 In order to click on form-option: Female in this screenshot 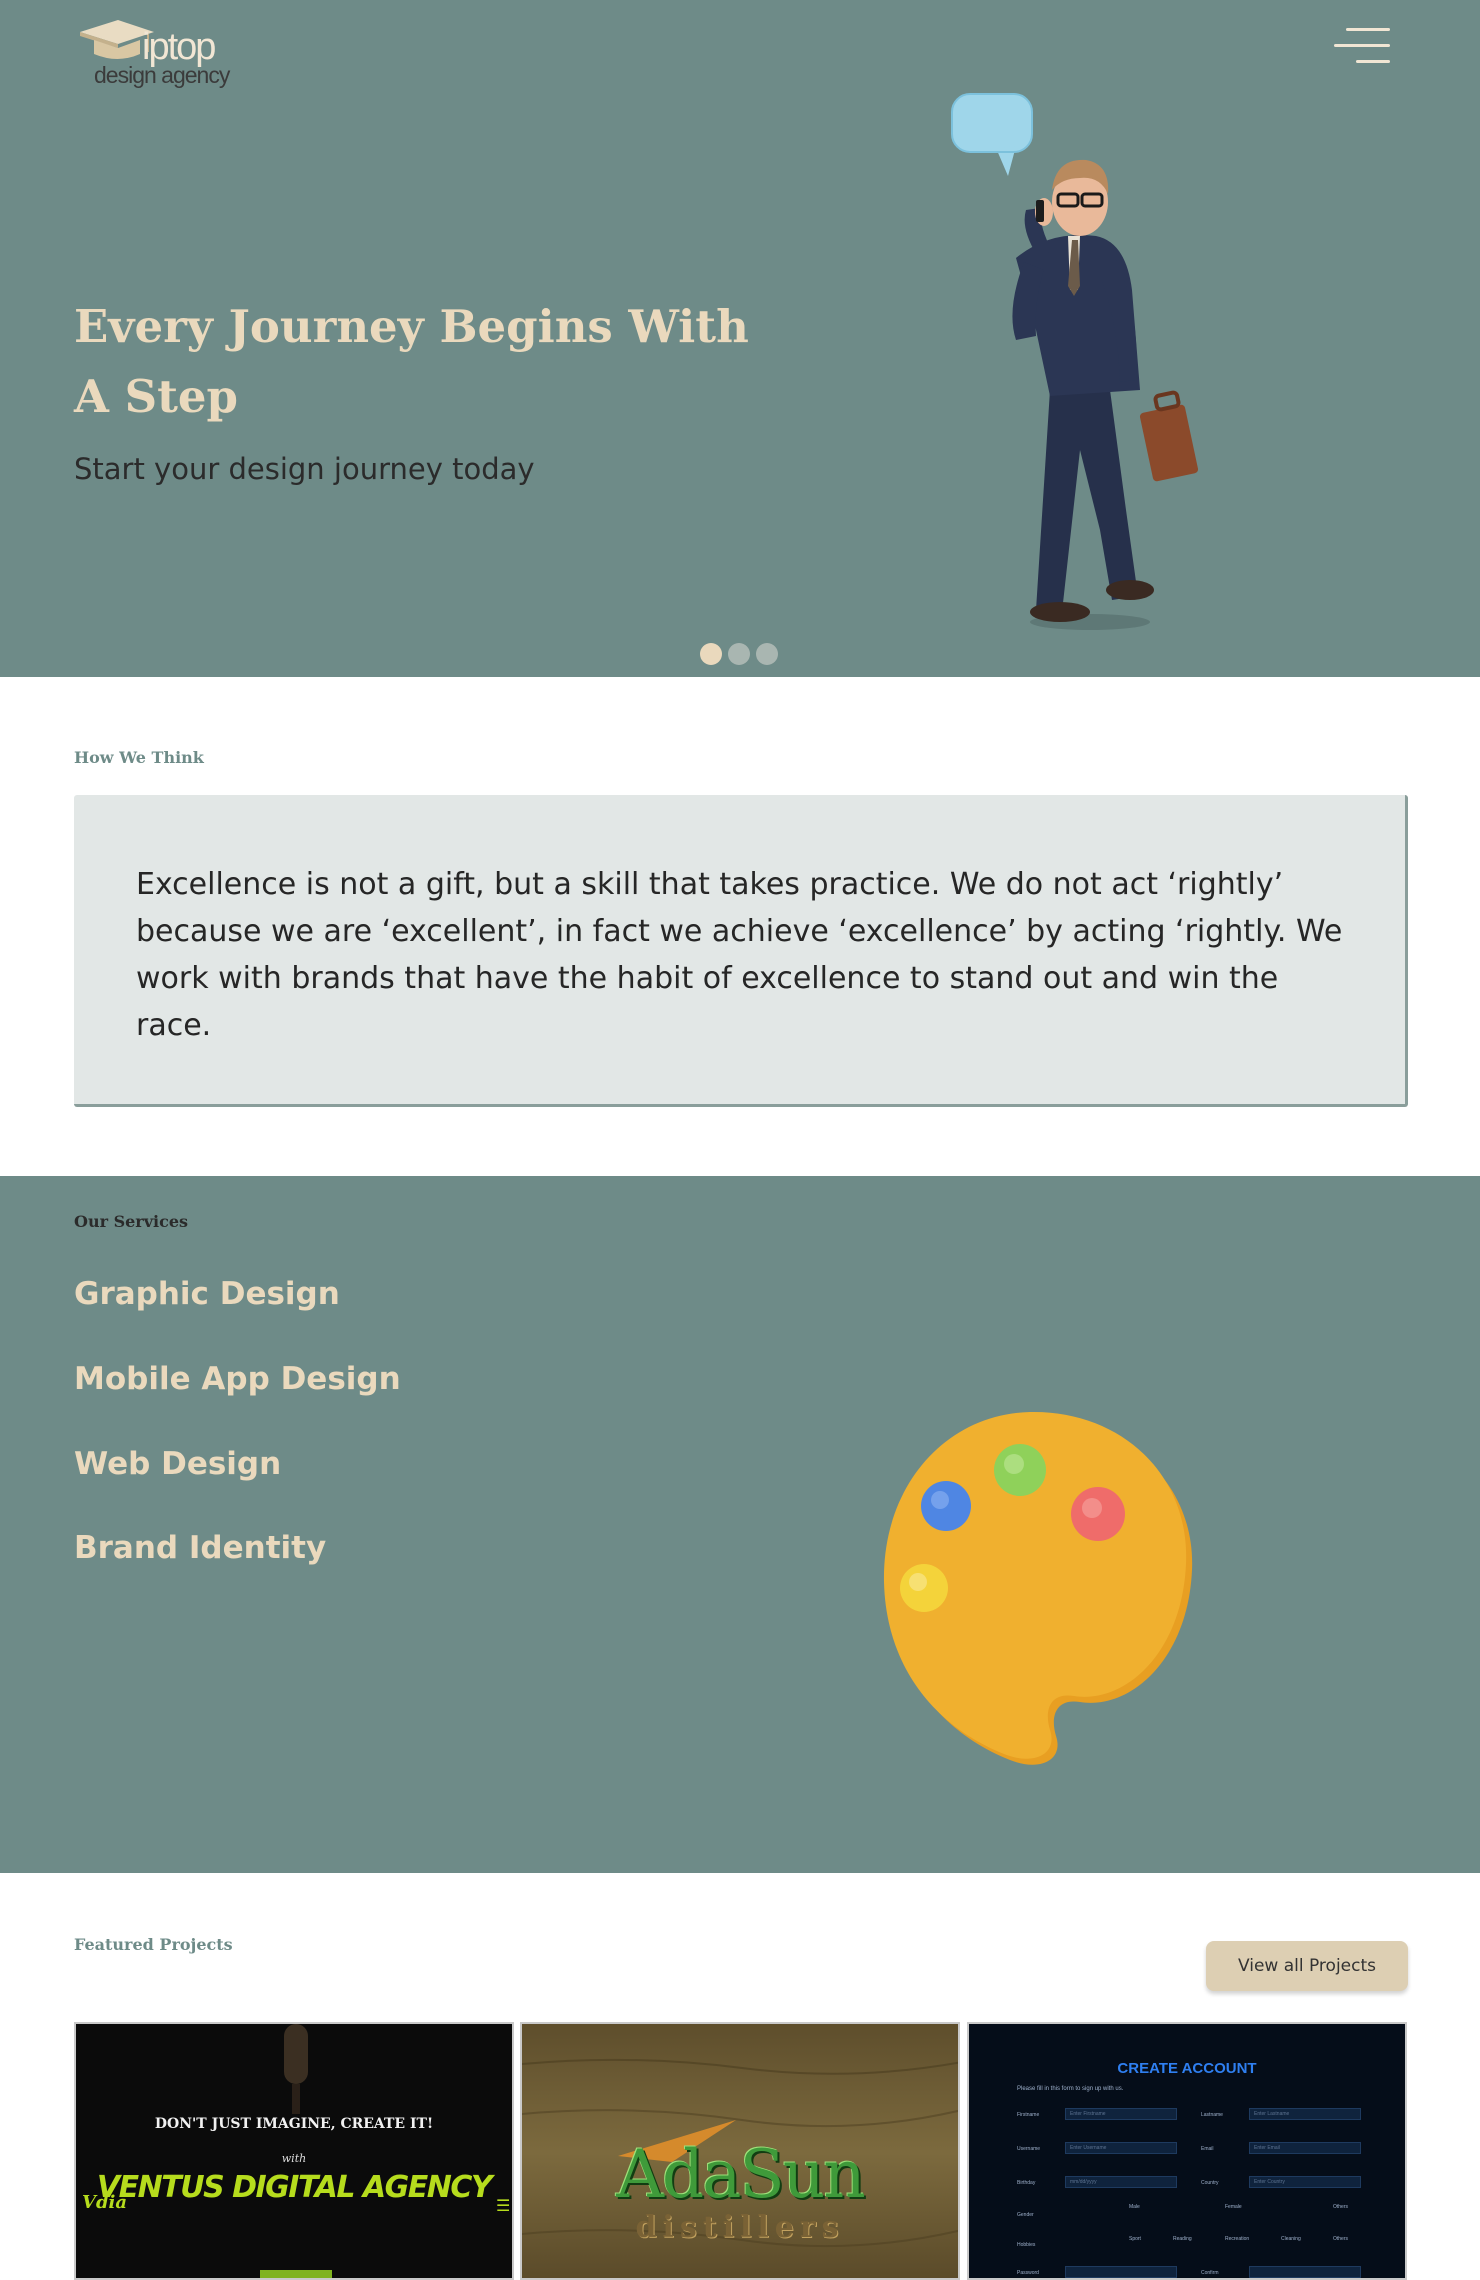, I will do `click(1233, 2207)`.